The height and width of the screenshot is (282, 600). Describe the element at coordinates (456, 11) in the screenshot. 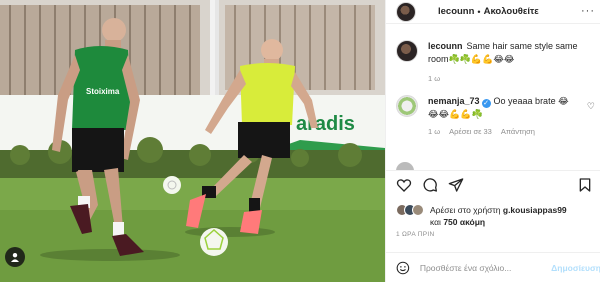

I see `author-username: lecounn` at that location.